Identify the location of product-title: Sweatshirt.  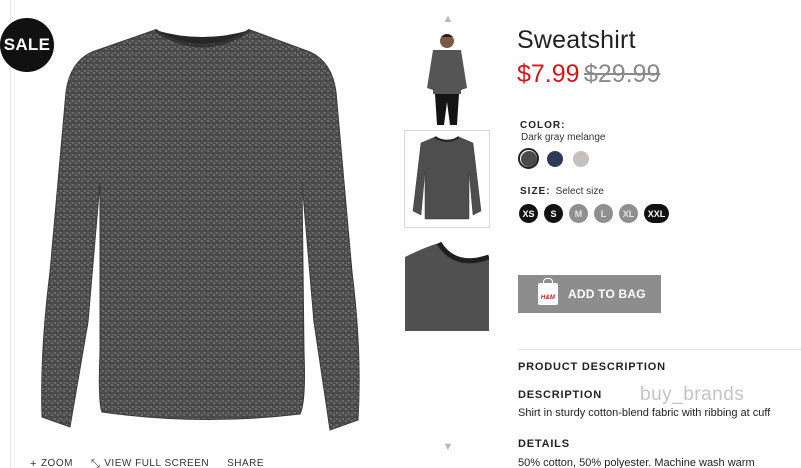
(576, 40).